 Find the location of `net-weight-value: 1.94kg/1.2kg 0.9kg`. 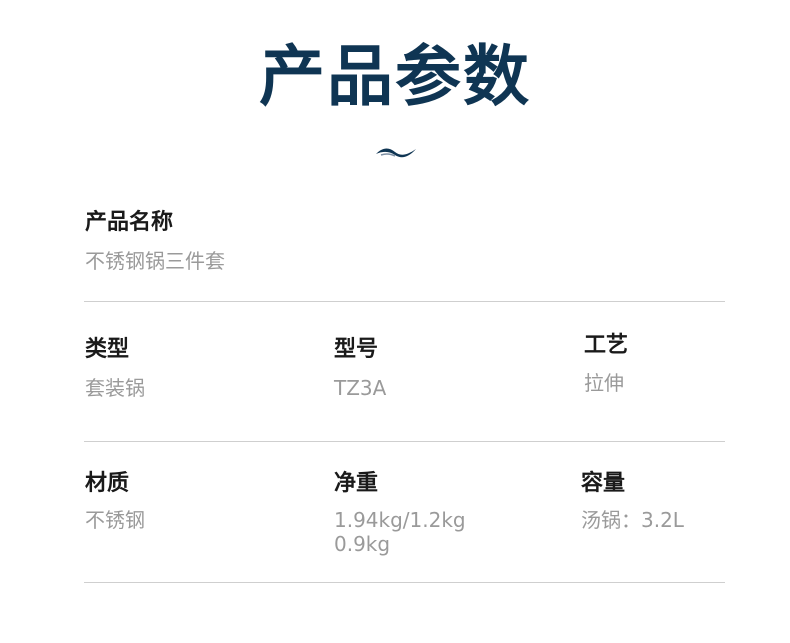

net-weight-value: 1.94kg/1.2kg 0.9kg is located at coordinates (400, 532).